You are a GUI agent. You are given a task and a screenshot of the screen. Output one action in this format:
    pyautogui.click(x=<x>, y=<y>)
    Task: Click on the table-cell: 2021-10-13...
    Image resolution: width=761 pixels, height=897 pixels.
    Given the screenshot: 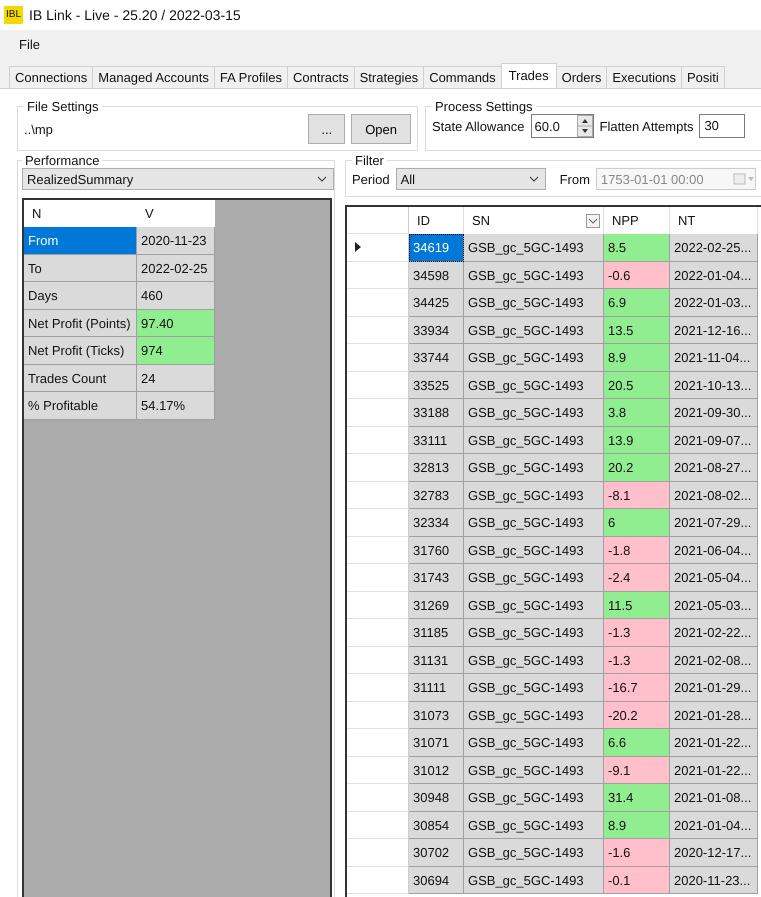 What is the action you would take?
    pyautogui.click(x=714, y=385)
    